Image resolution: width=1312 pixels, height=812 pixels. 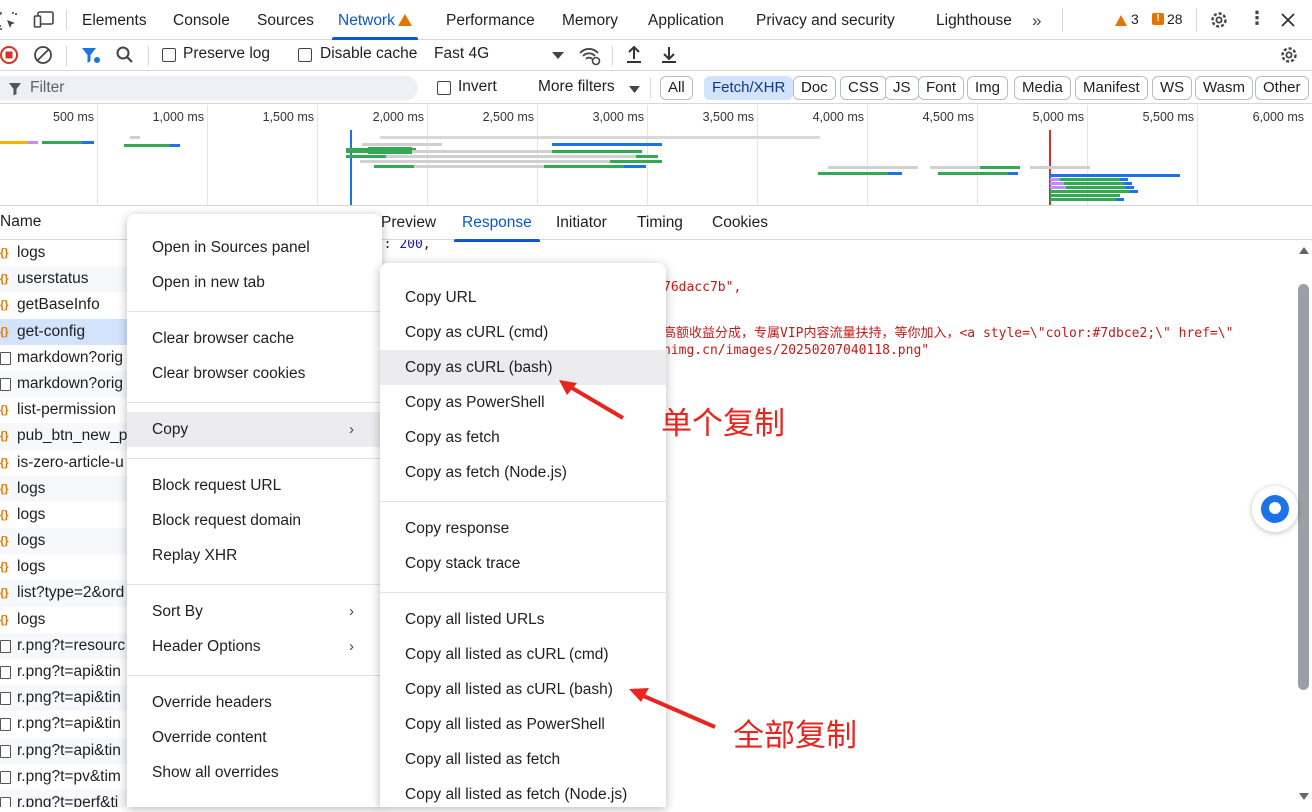 What do you see at coordinates (1121, 20) in the screenshot?
I see `warnings-counter` at bounding box center [1121, 20].